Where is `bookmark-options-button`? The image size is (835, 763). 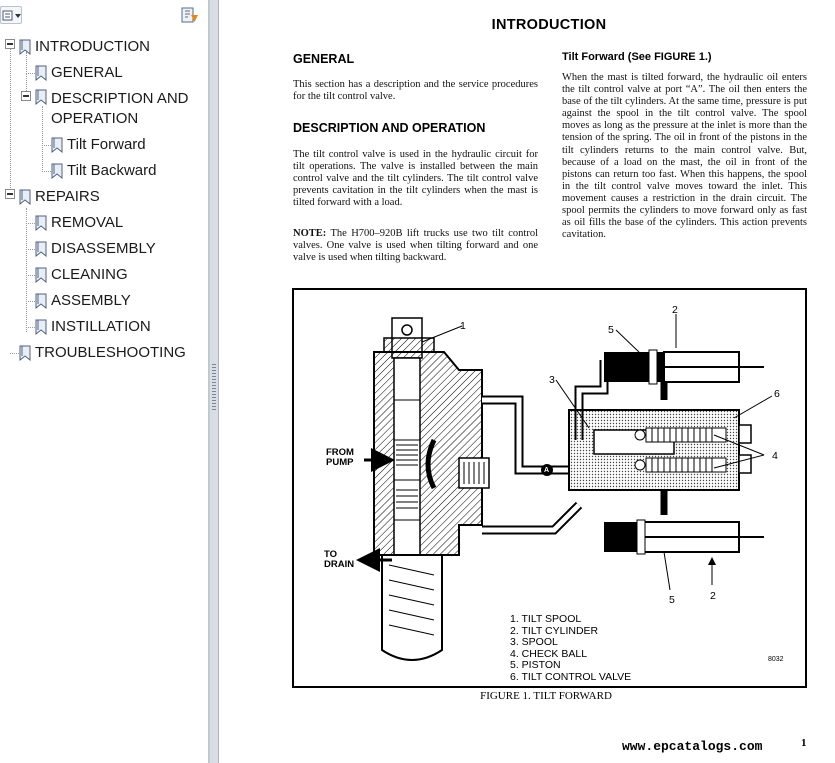 bookmark-options-button is located at coordinates (11, 15).